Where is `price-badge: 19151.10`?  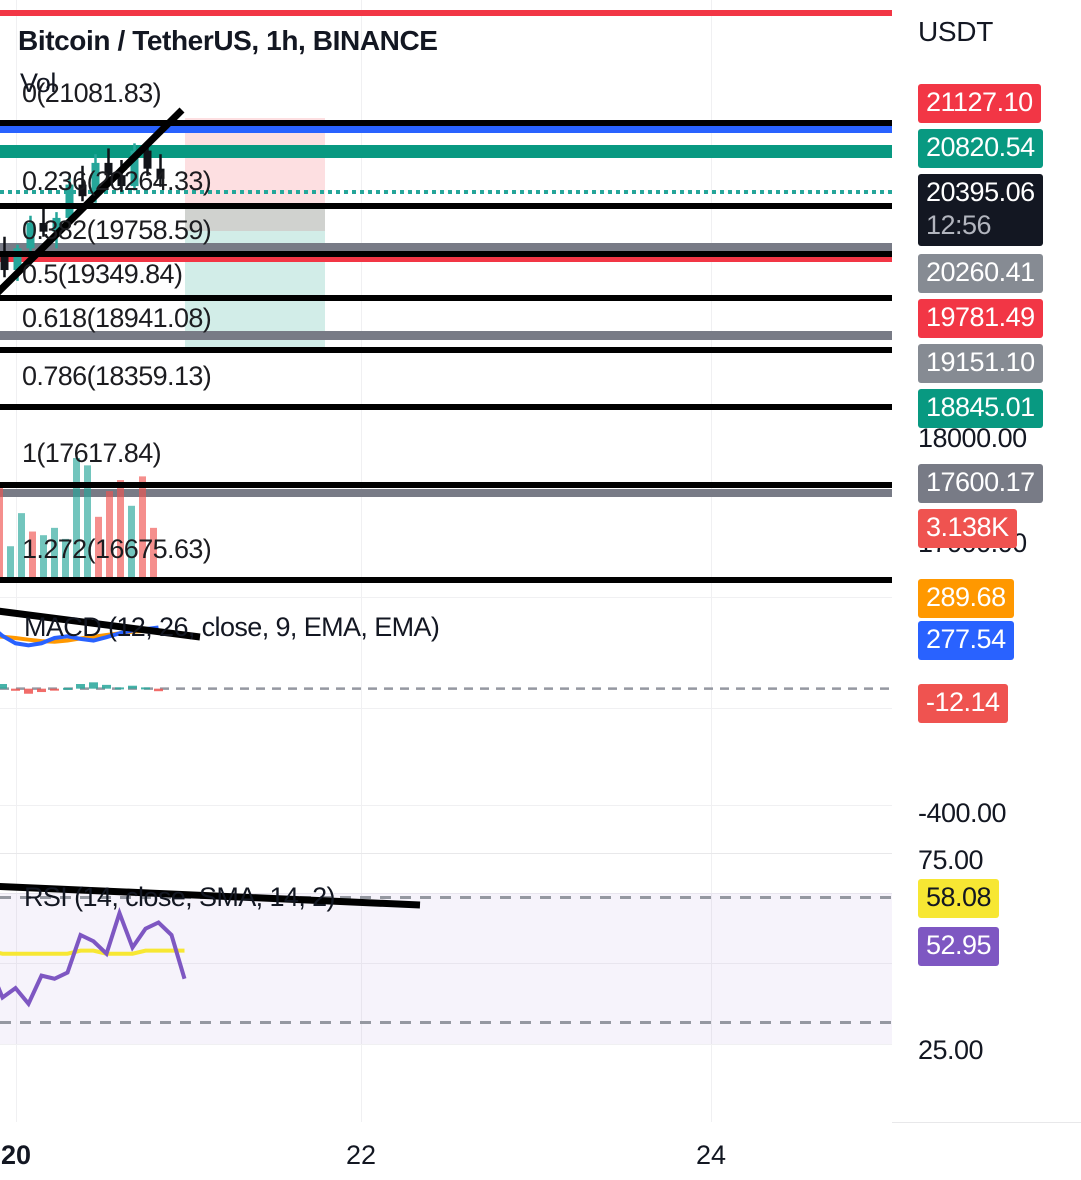
price-badge: 19151.10 is located at coordinates (980, 363).